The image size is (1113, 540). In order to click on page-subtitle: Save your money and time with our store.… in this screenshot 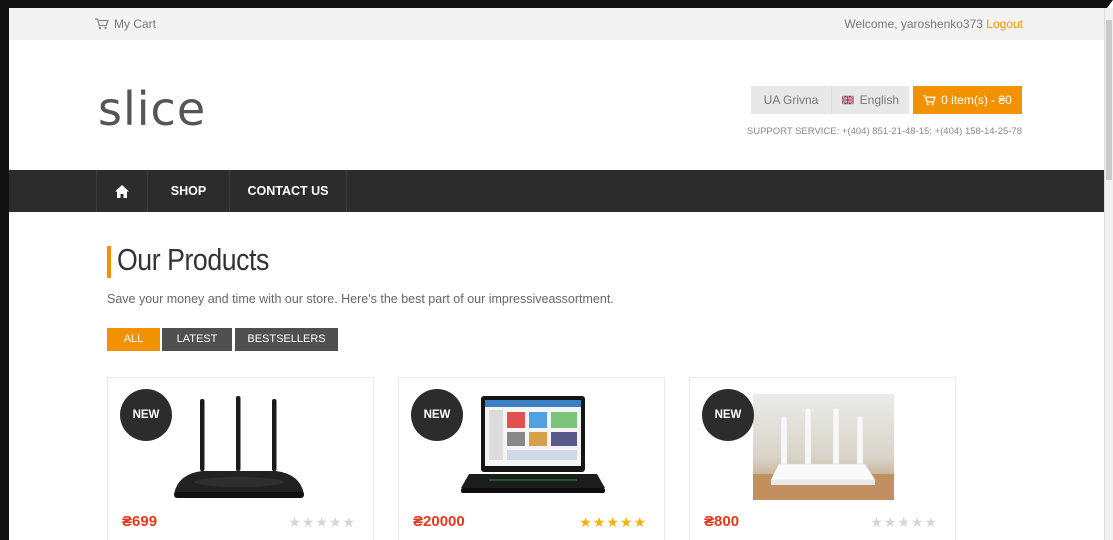, I will do `click(360, 299)`.